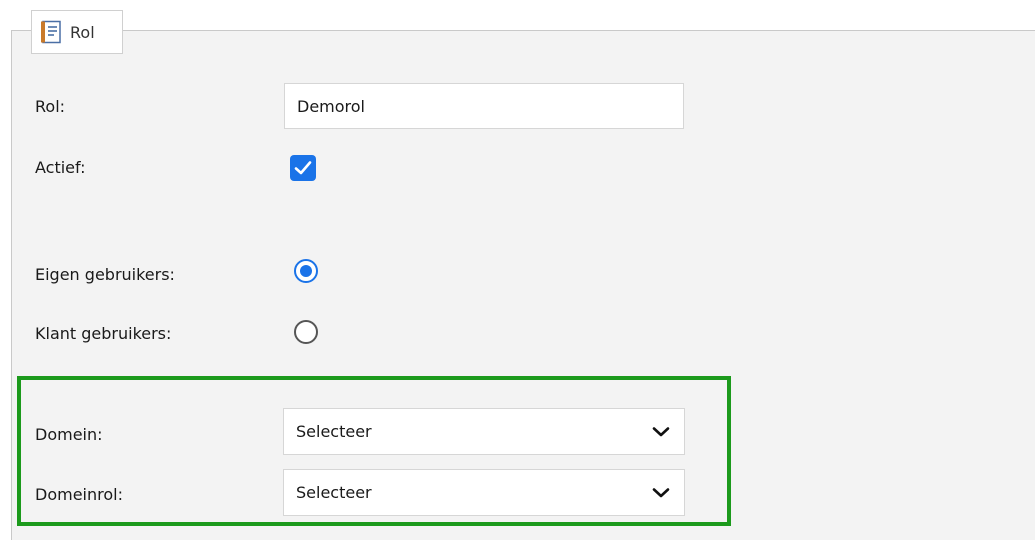 The width and height of the screenshot is (1035, 540). Describe the element at coordinates (82, 32) in the screenshot. I see `fieldset-title: Rol` at that location.